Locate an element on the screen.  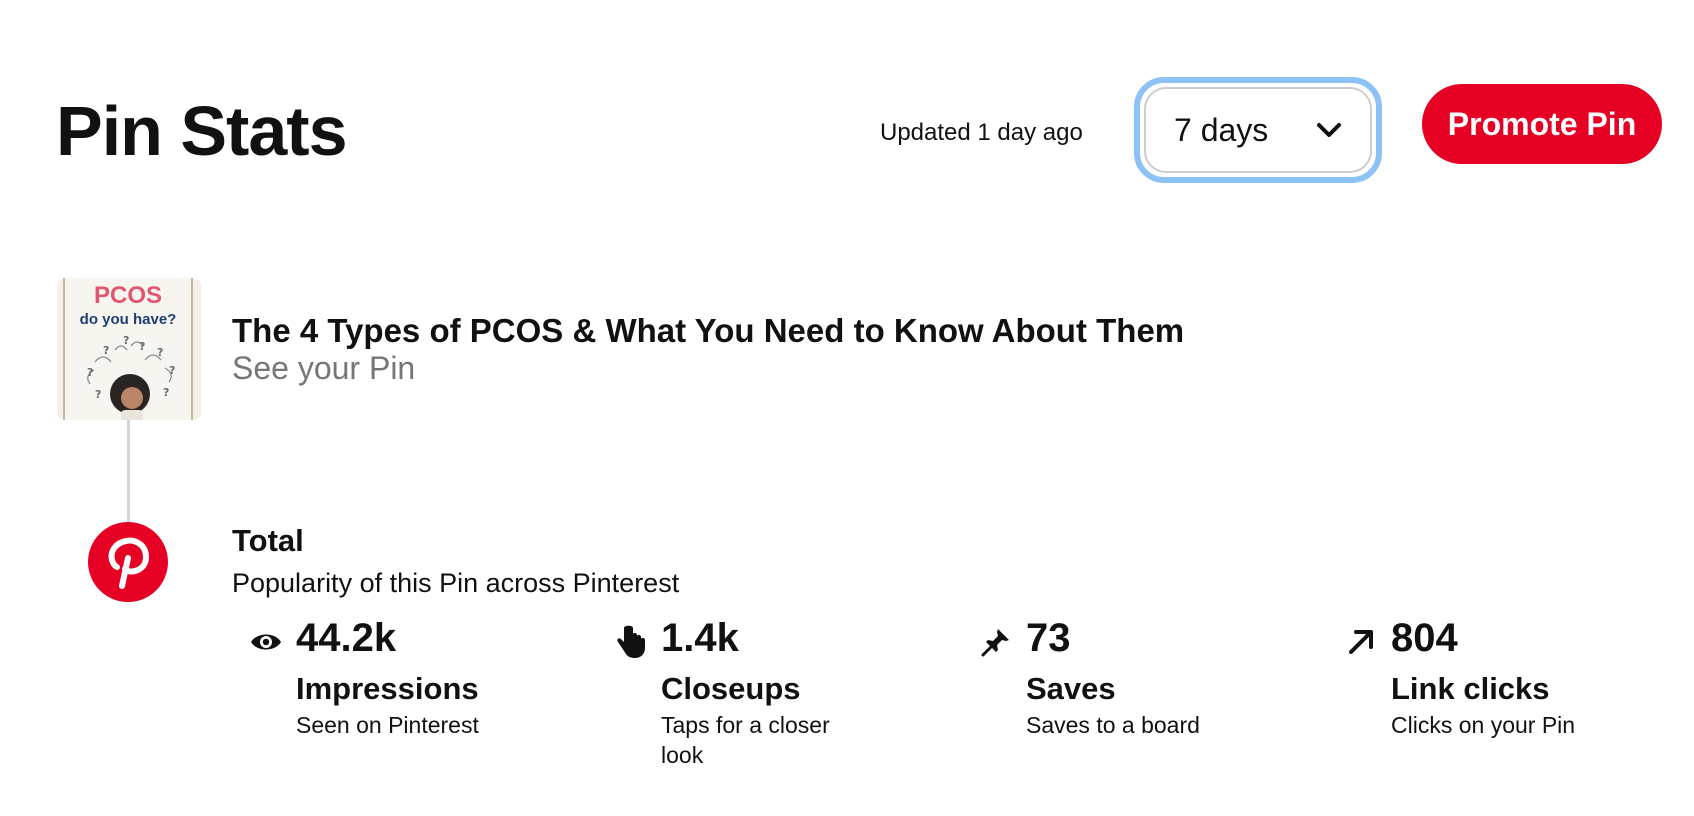
impressions-label: Impressions is located at coordinates (387, 688).